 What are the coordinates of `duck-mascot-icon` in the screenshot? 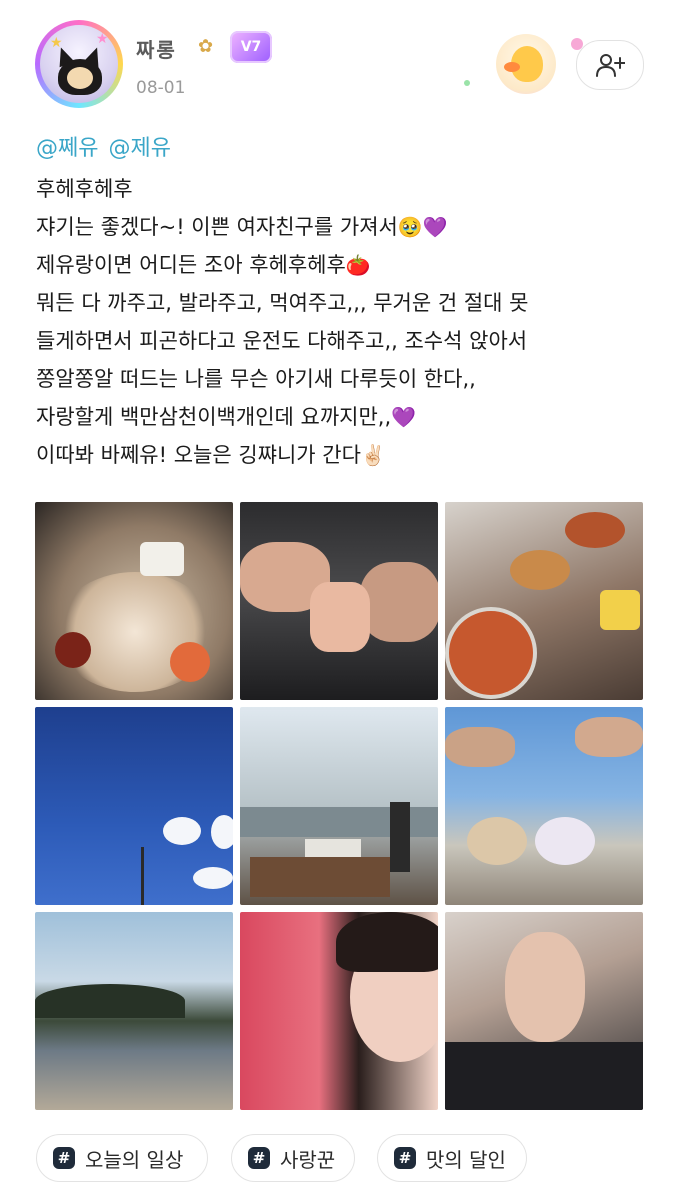 It's located at (526, 64).